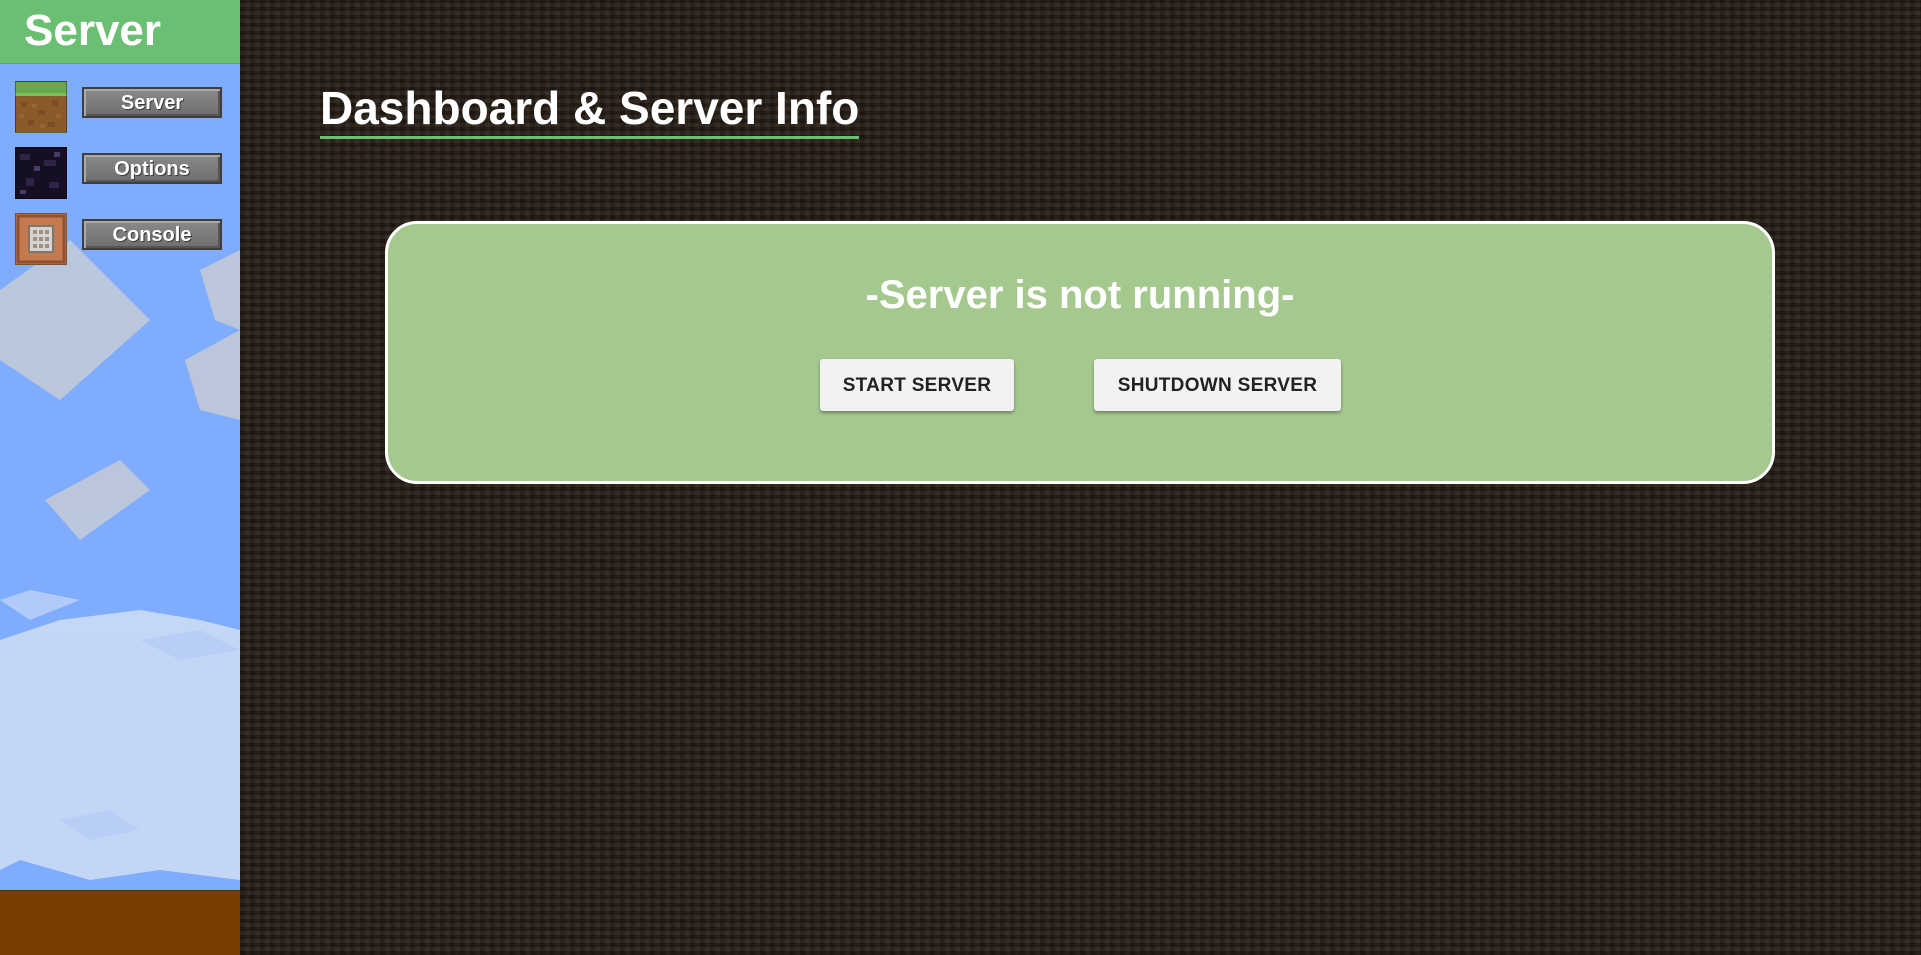  I want to click on obsidian-block-texture, so click(40, 173).